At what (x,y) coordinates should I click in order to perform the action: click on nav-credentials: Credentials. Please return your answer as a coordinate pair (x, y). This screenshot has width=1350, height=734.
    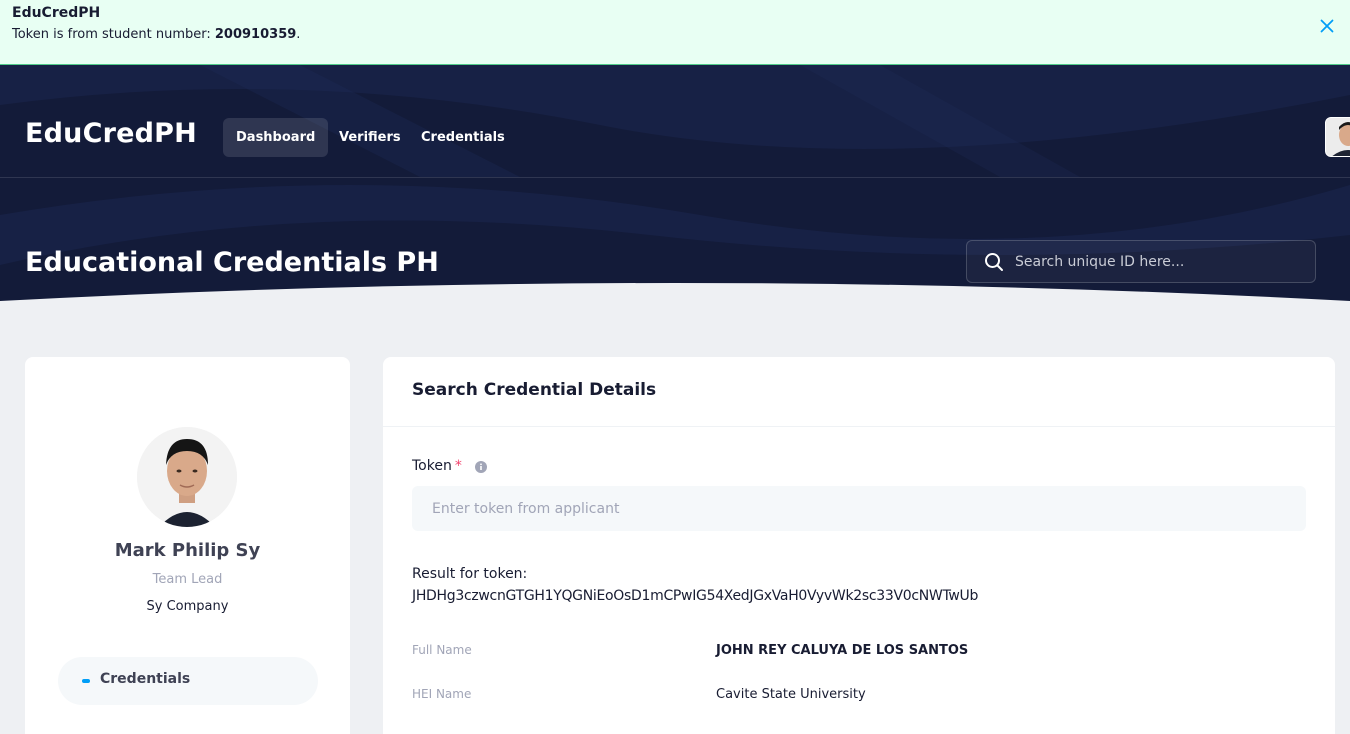
    Looking at the image, I should click on (463, 137).